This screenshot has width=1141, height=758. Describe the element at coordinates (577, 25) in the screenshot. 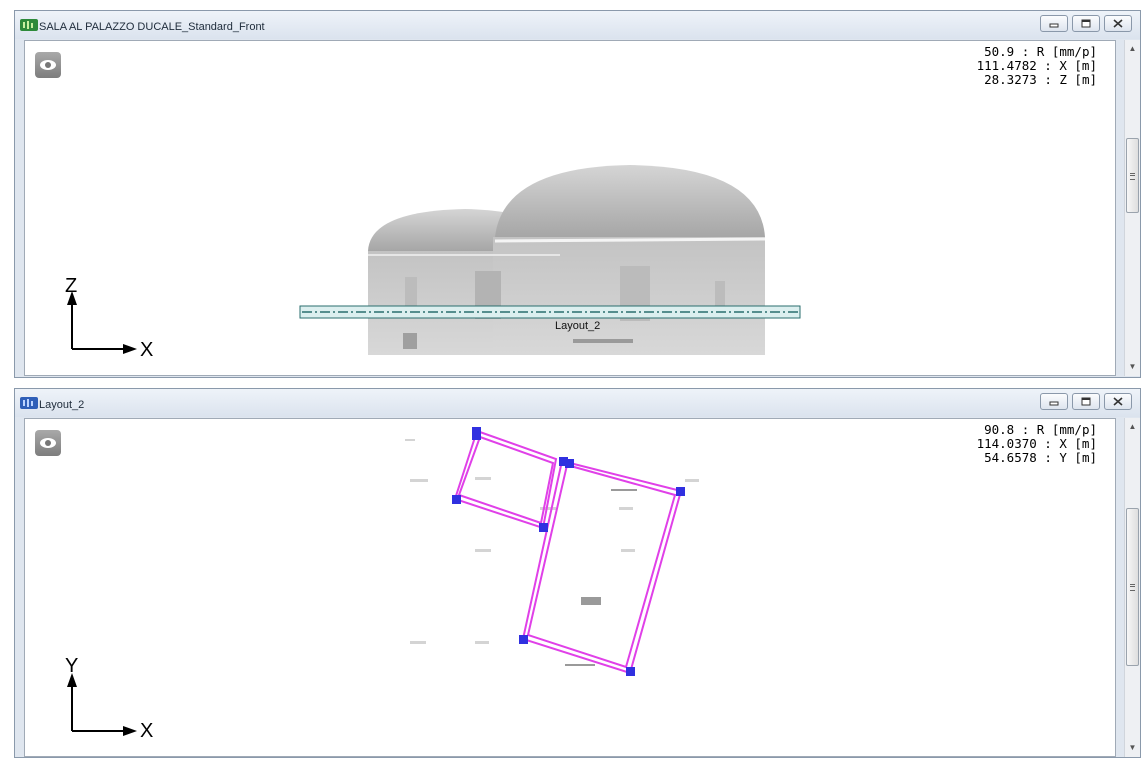

I see `front-view-titlebar: SALA AL PALAZZO DUCALE_Standard_Front` at that location.